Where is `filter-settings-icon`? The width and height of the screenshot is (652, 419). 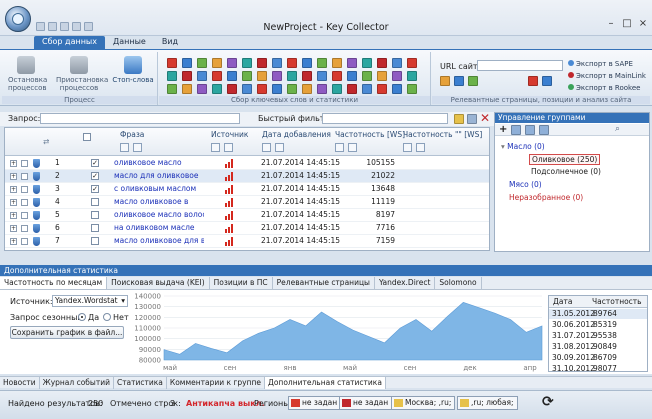
filter-settings-icon is located at coordinates (472, 119).